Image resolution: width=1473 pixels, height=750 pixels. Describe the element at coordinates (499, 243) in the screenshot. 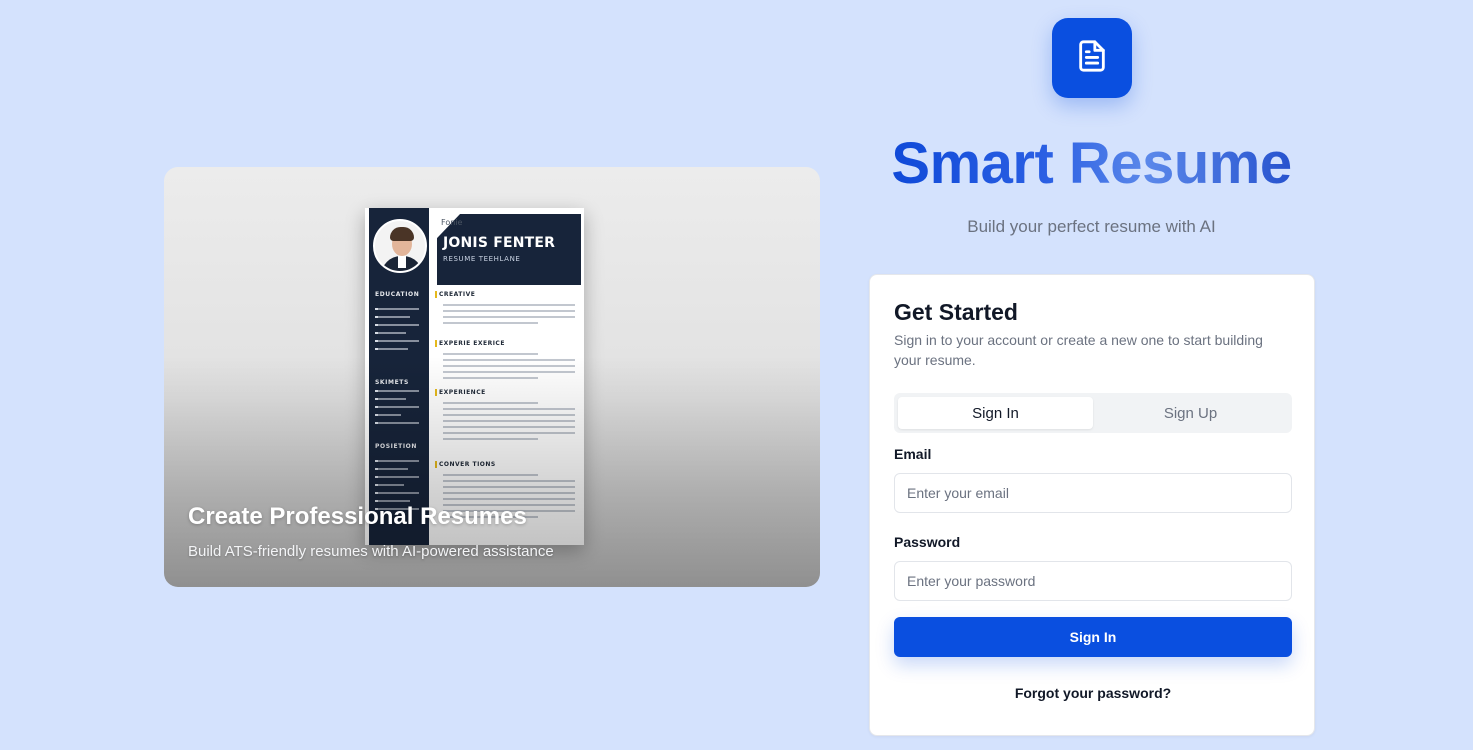

I see `resume-name: JONIS FENTER` at that location.